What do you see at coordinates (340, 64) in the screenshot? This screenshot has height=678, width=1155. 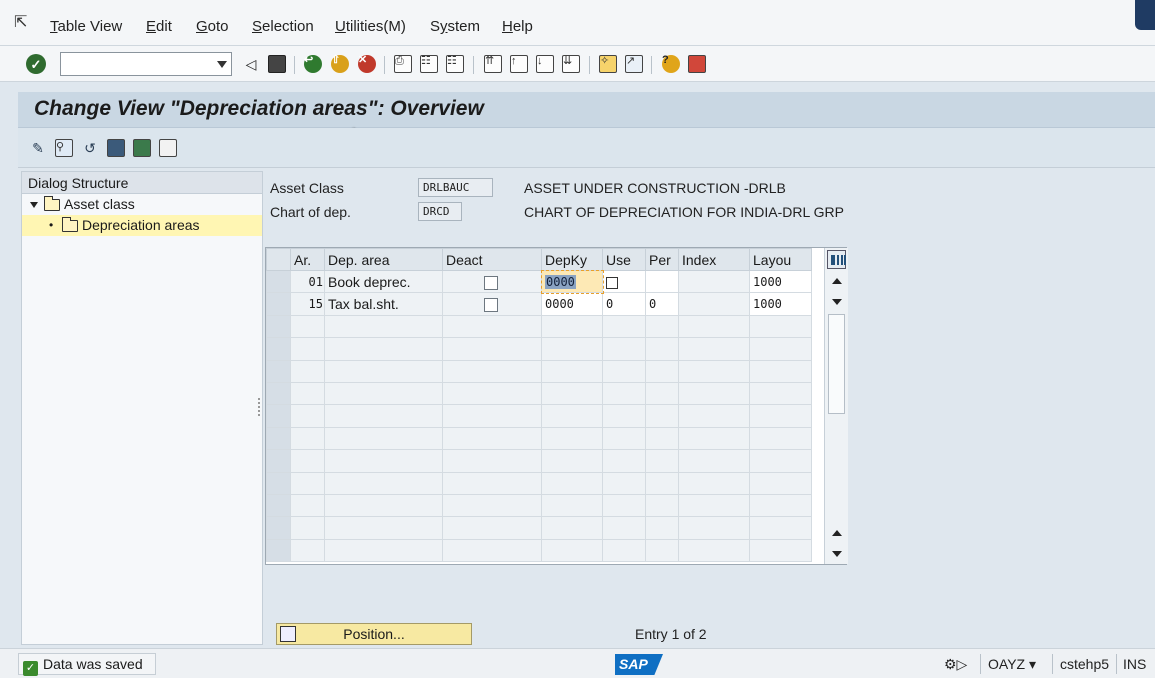 I see `exit-icon: ⇧` at bounding box center [340, 64].